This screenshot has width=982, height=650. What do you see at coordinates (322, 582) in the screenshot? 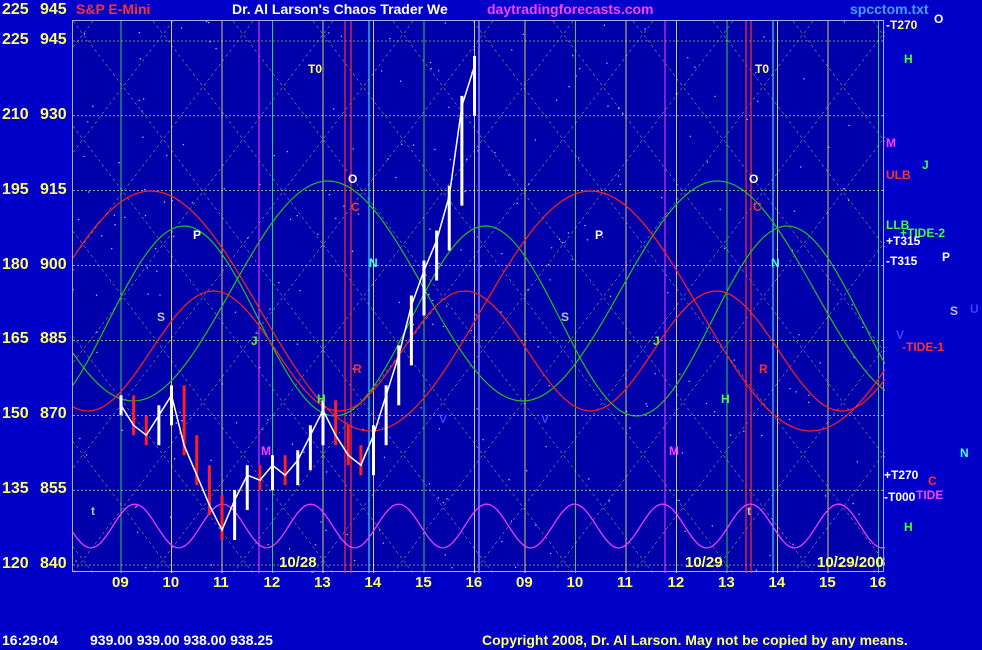
I see `x-tick-label: 13` at bounding box center [322, 582].